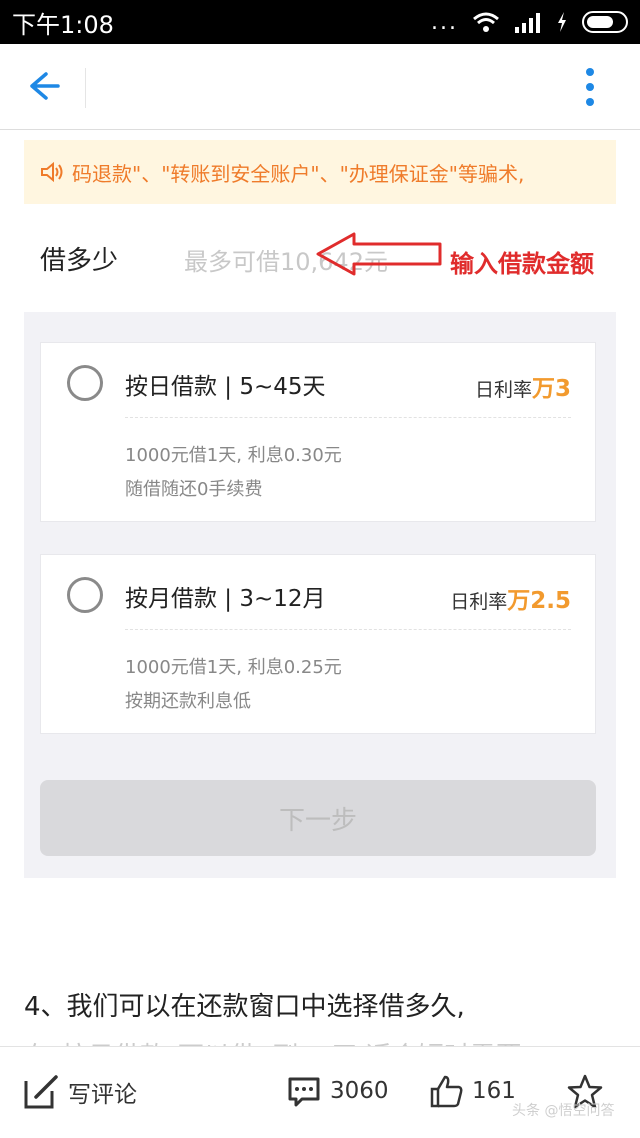 The height and width of the screenshot is (1138, 640). What do you see at coordinates (304, 1092) in the screenshot?
I see `comment-bubble-icon` at bounding box center [304, 1092].